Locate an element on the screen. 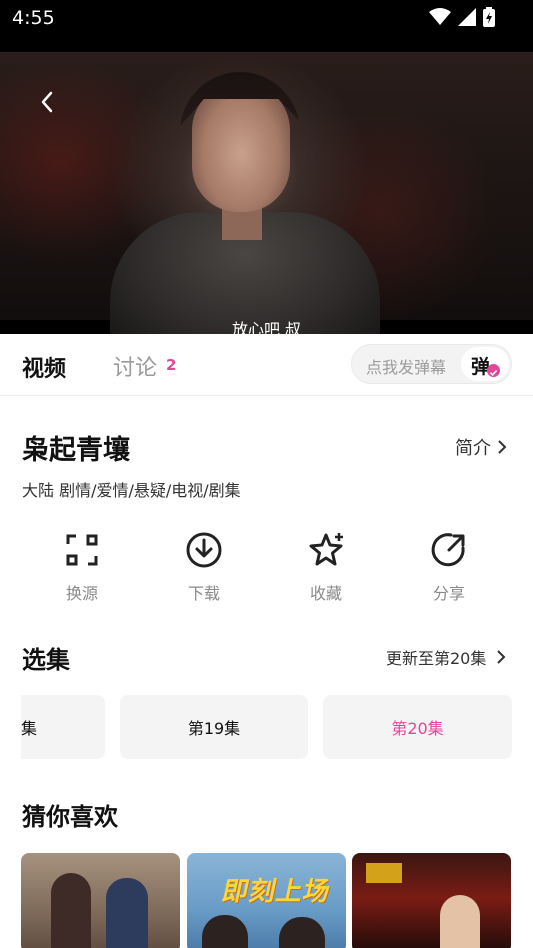 Image resolution: width=533 pixels, height=948 pixels. star-icon is located at coordinates (326, 549).